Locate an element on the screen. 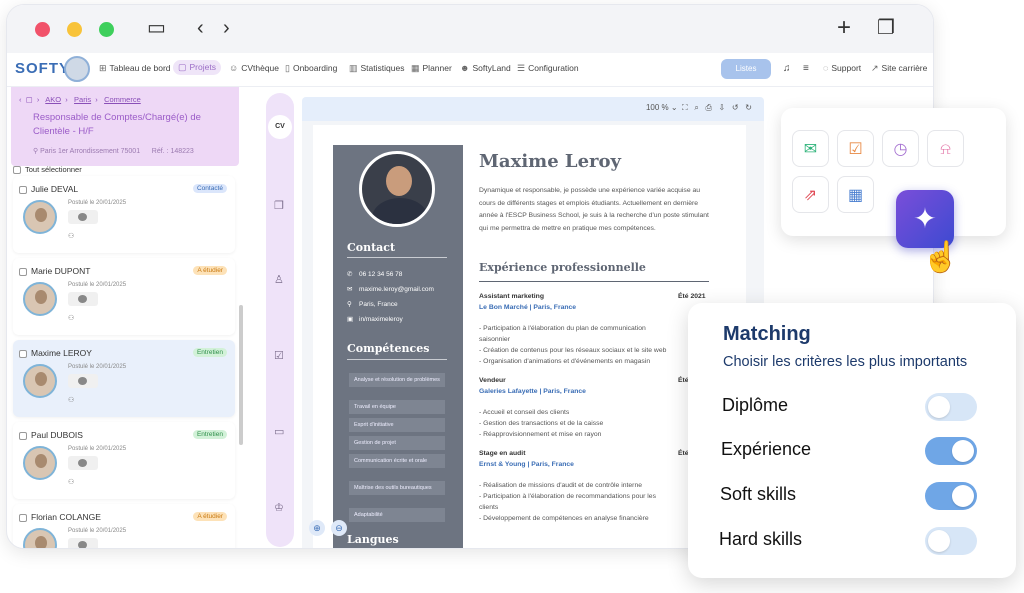 This screenshot has width=1024, height=593. nav-configuration: ☰ Configuration is located at coordinates (548, 68).